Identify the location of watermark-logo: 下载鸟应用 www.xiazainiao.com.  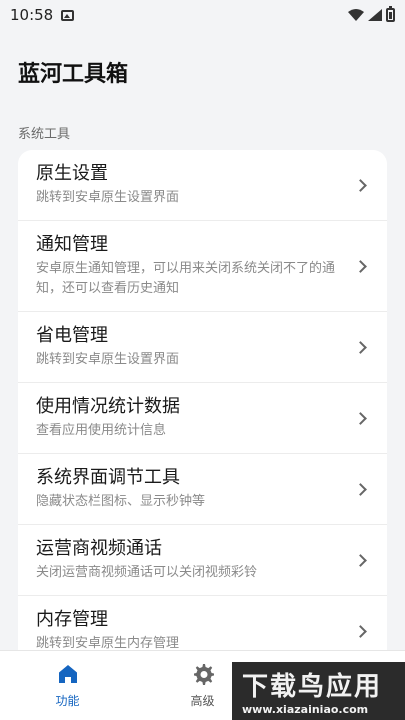
(318, 691).